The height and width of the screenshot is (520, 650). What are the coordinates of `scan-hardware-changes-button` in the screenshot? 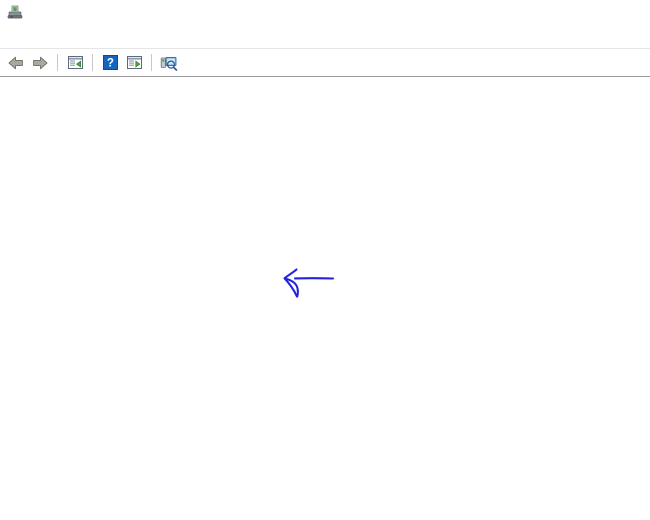 It's located at (169, 62).